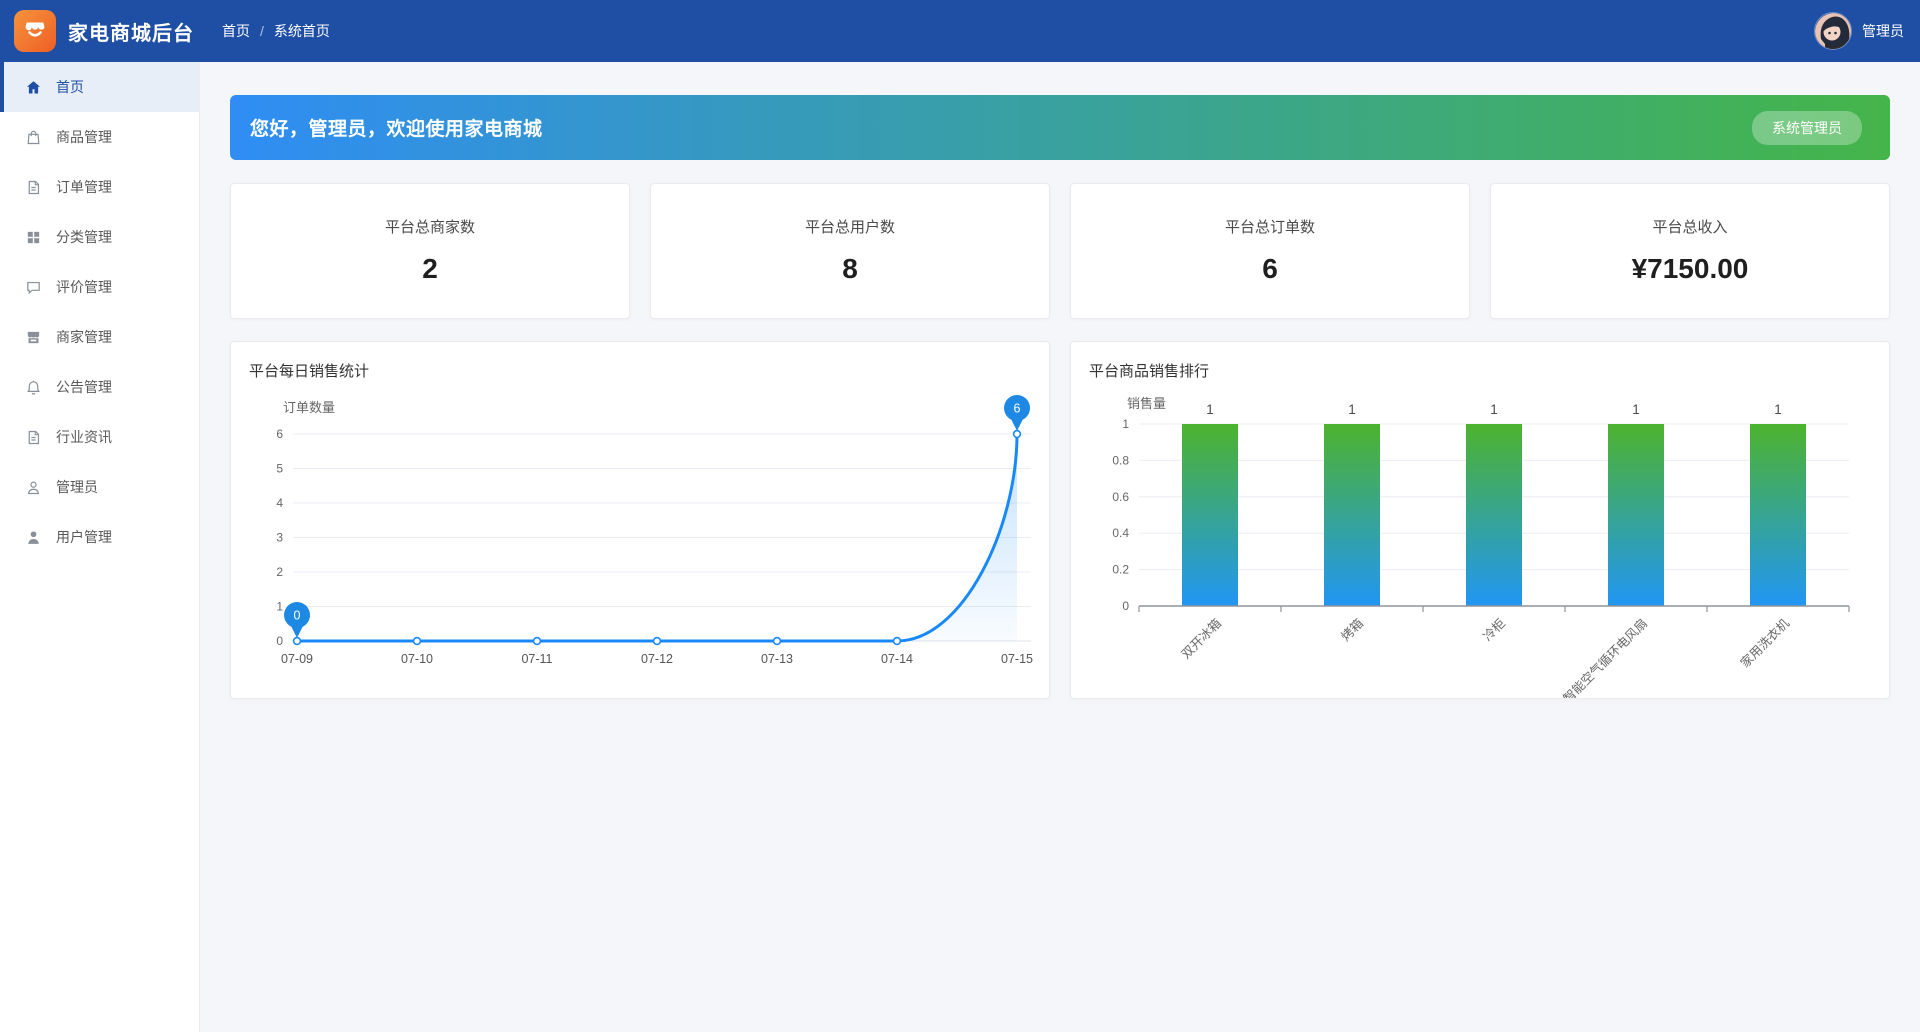 Image resolution: width=1920 pixels, height=1032 pixels. What do you see at coordinates (84, 337) in the screenshot?
I see `sidebar-item-label: 商家管理` at bounding box center [84, 337].